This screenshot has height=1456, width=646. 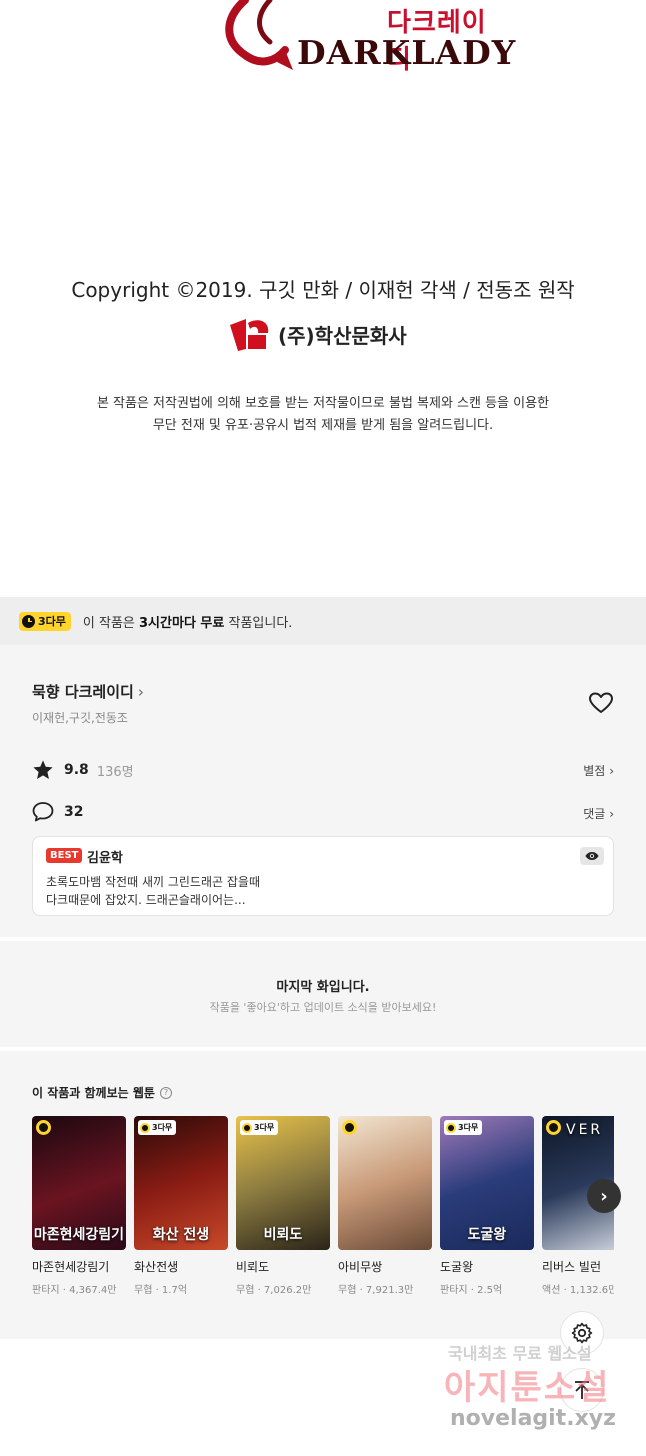 I want to click on recommend-card: 3다무 비뢰도 비뢰도 무협 · 7,026.2만, so click(x=283, y=1206).